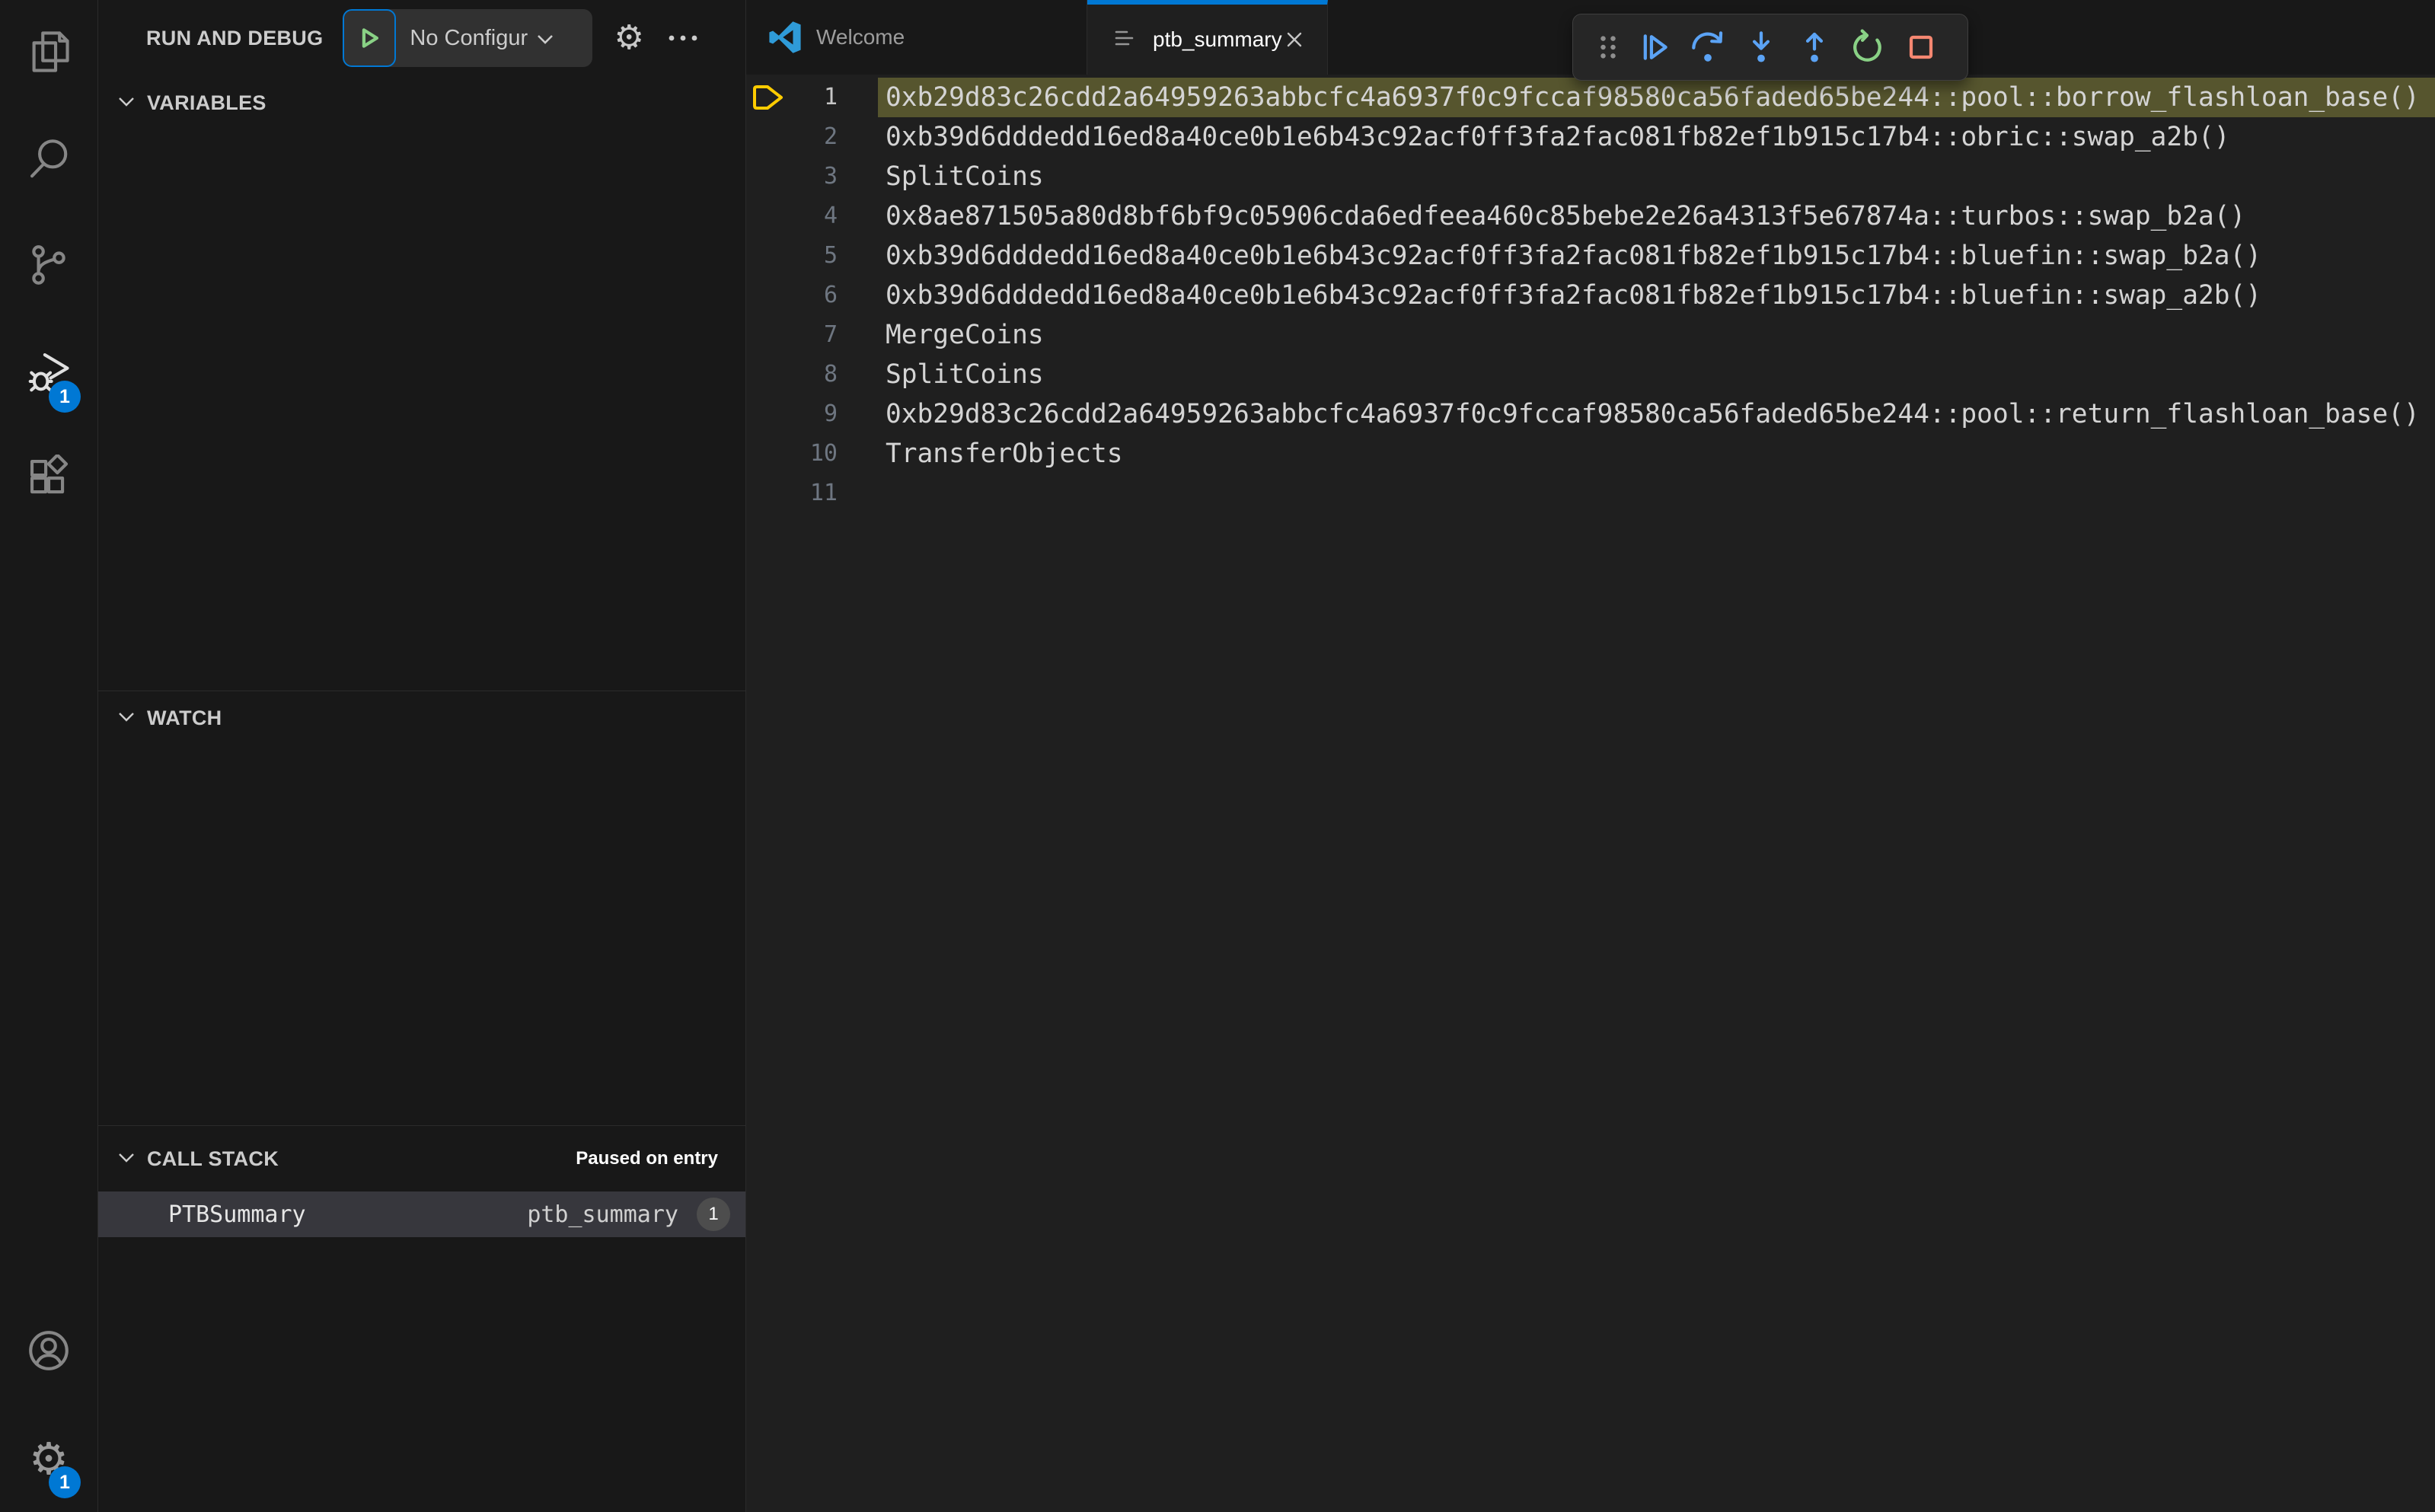 This screenshot has width=2435, height=1512. Describe the element at coordinates (820, 137) in the screenshot. I see `line-number: 2` at that location.